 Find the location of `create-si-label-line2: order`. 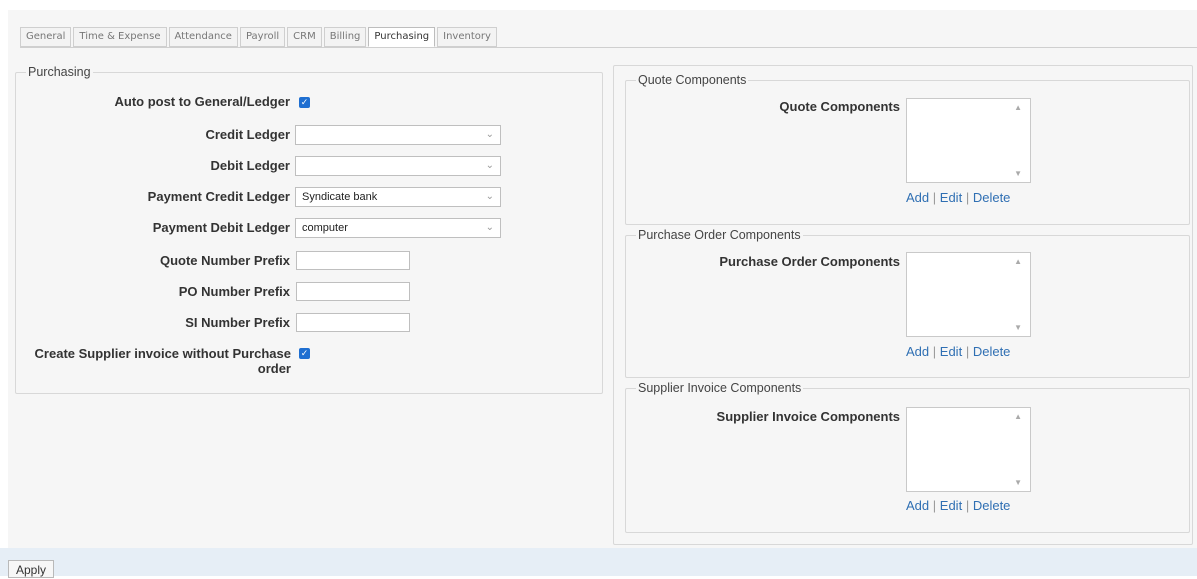

create-si-label-line2: order is located at coordinates (274, 368).